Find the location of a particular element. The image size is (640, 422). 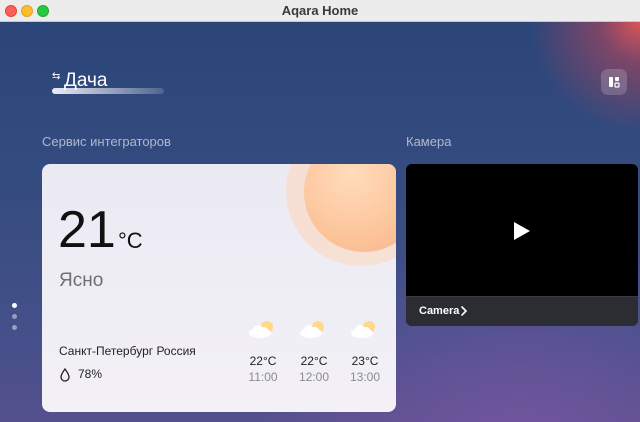

switch-home-icon: ⇆ is located at coordinates (56, 76).